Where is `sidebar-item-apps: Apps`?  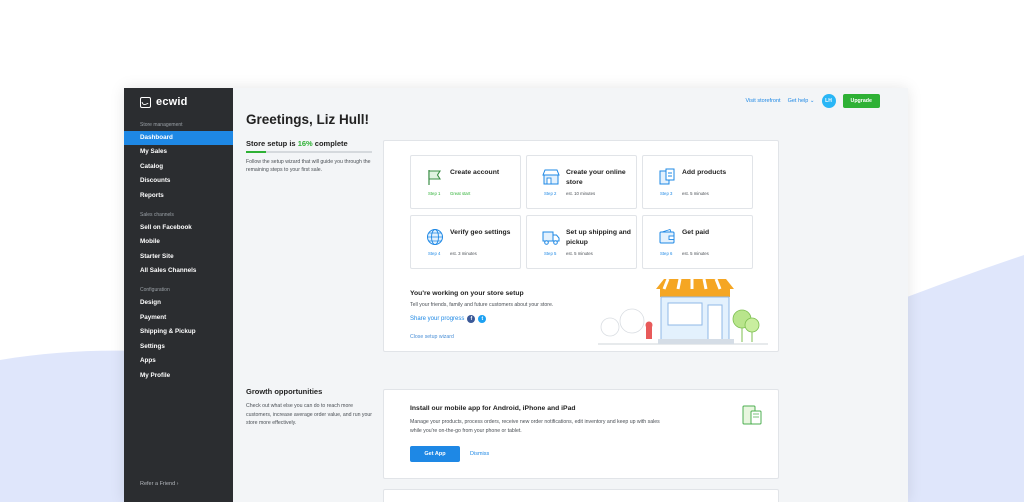
sidebar-item-apps: Apps is located at coordinates (178, 361).